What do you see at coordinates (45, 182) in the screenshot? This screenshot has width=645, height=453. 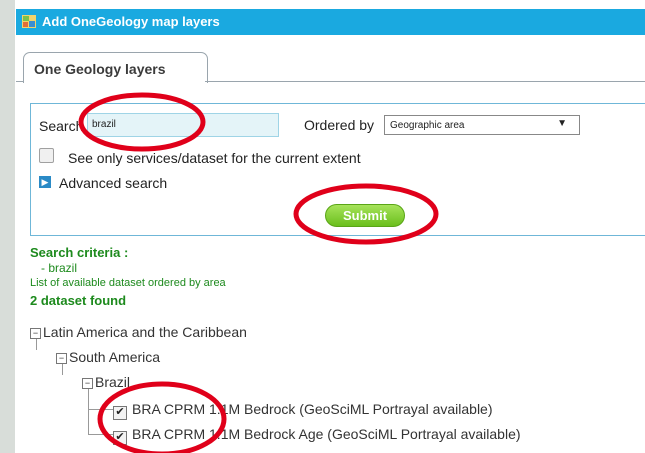 I see `expand-arrow-icon: ▶` at bounding box center [45, 182].